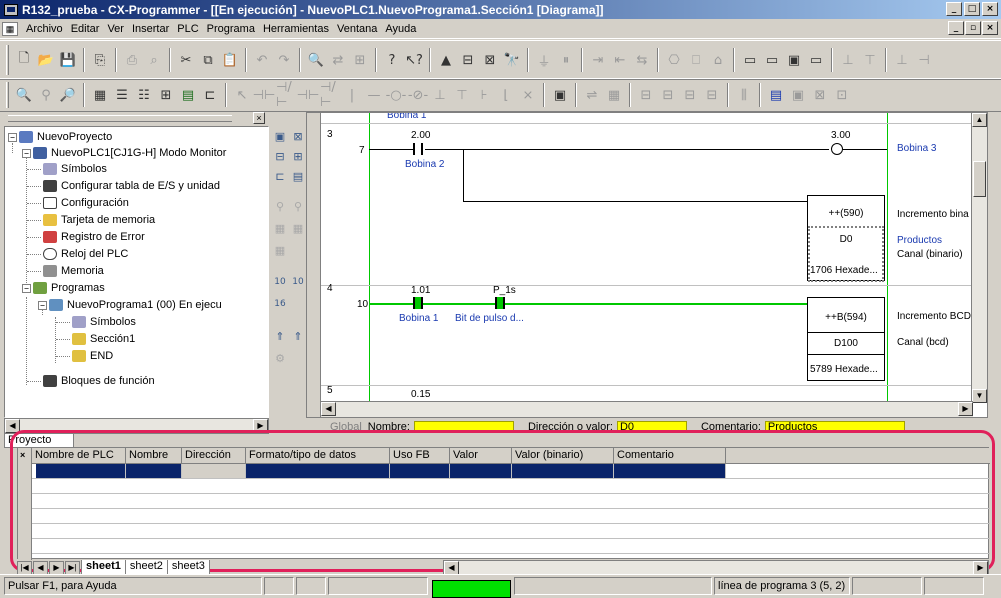 The height and width of the screenshot is (598, 1001). I want to click on find-icon: 🔍, so click(316, 60).